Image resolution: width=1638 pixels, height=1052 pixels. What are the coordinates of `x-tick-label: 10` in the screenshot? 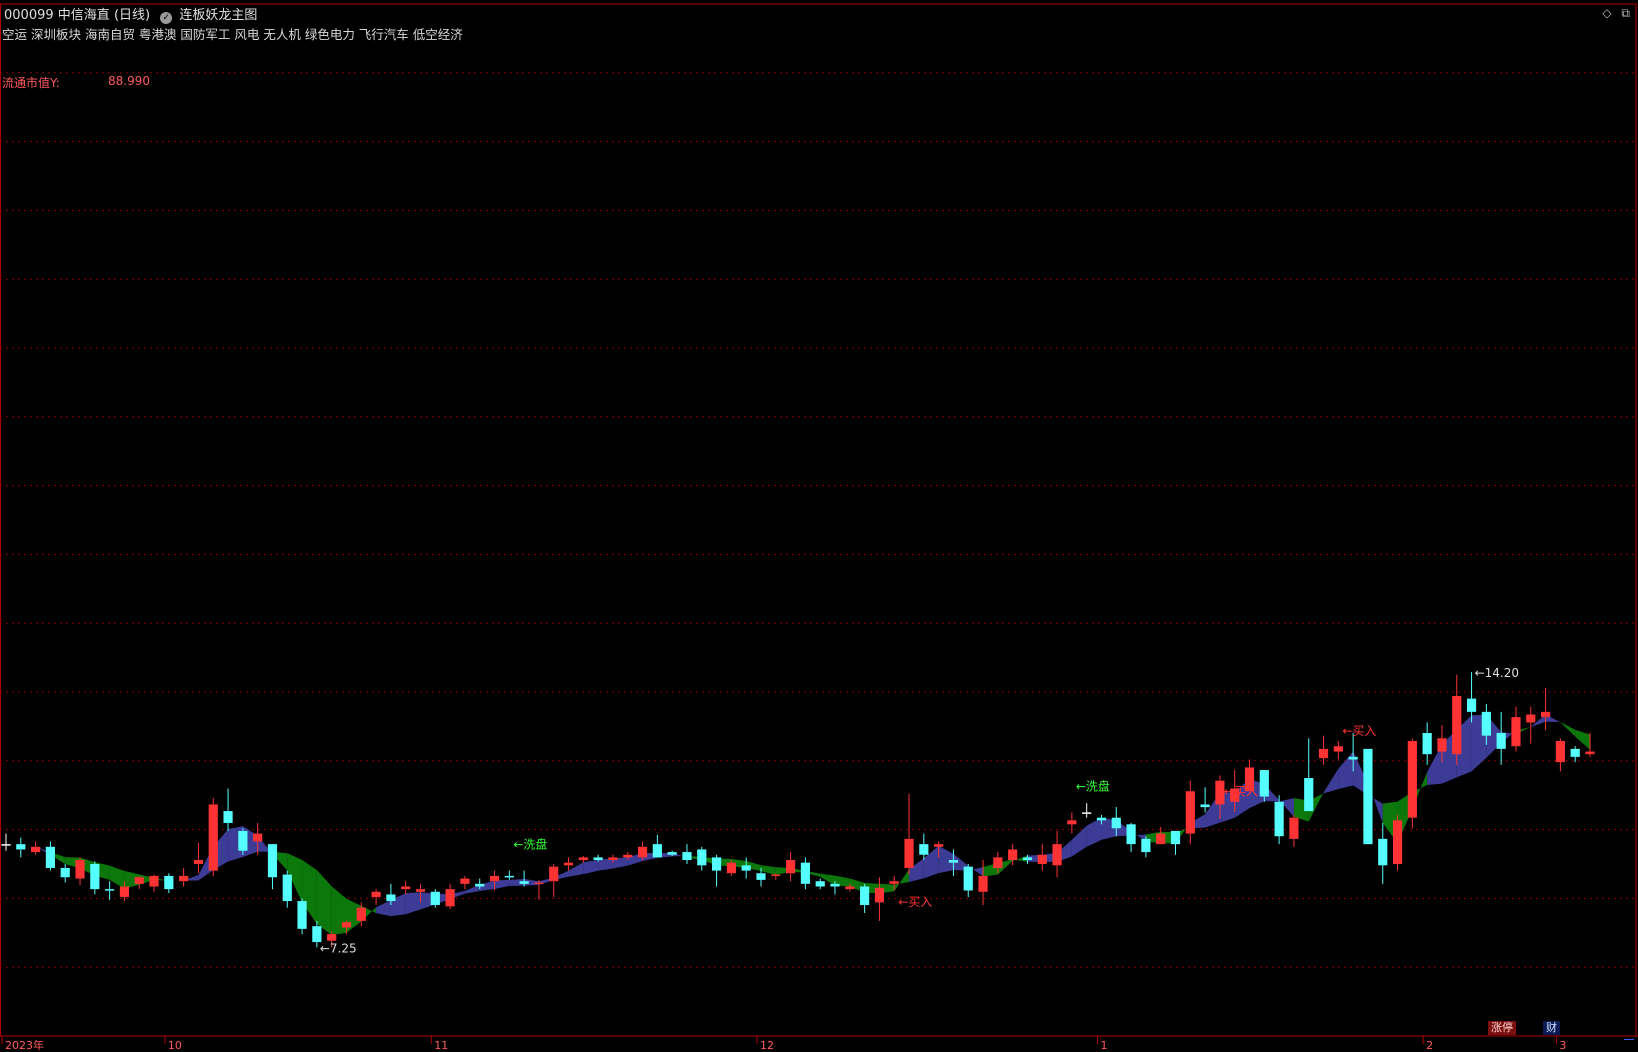 It's located at (175, 1045).